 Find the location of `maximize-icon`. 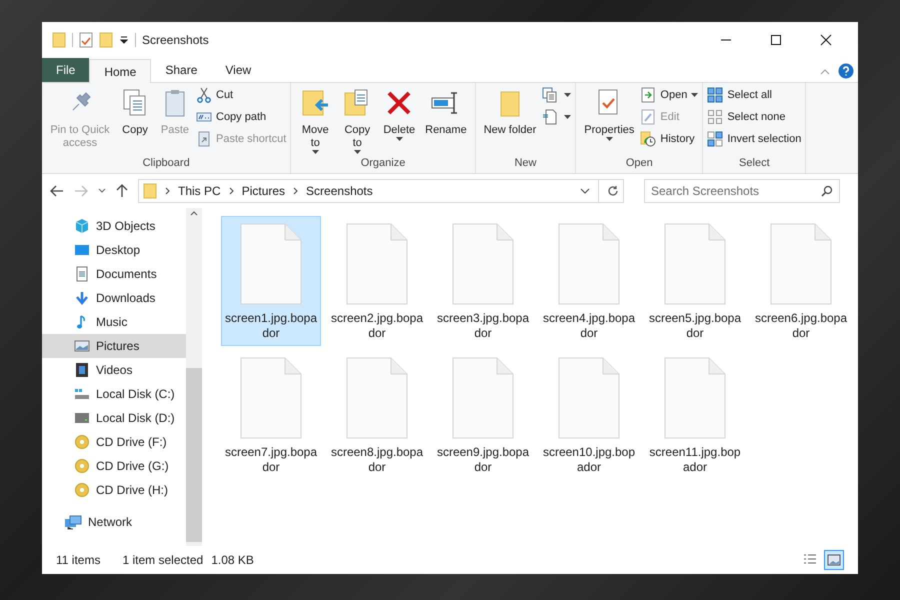

maximize-icon is located at coordinates (776, 40).